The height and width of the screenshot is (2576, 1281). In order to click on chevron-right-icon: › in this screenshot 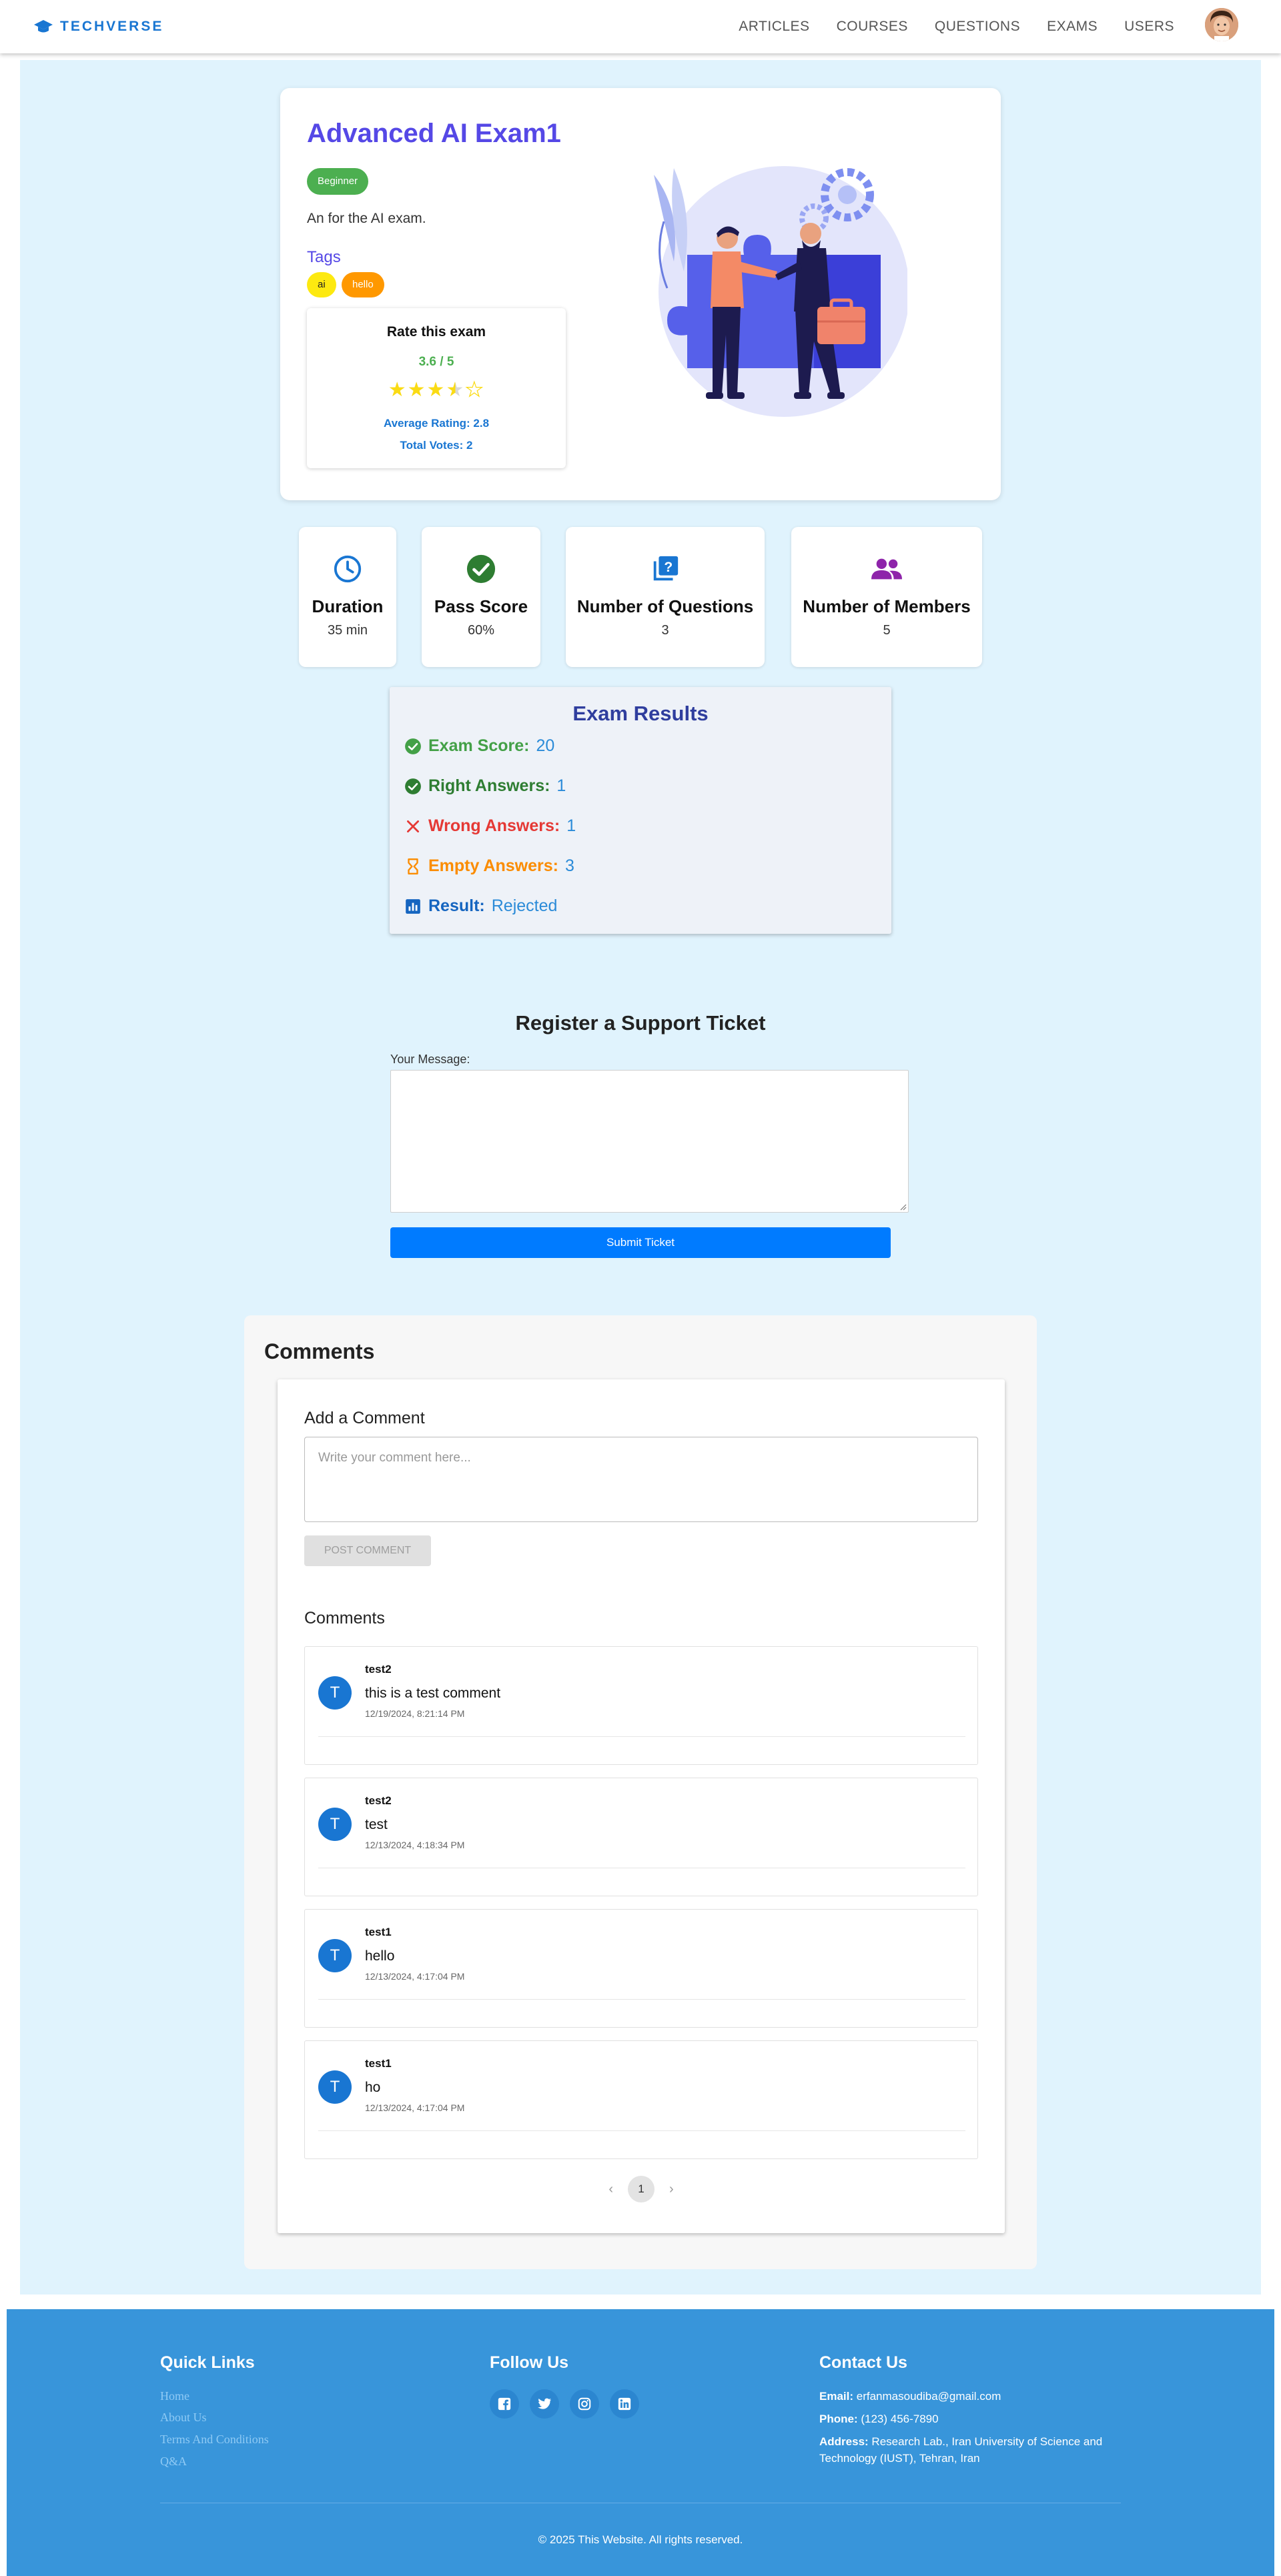, I will do `click(672, 2189)`.